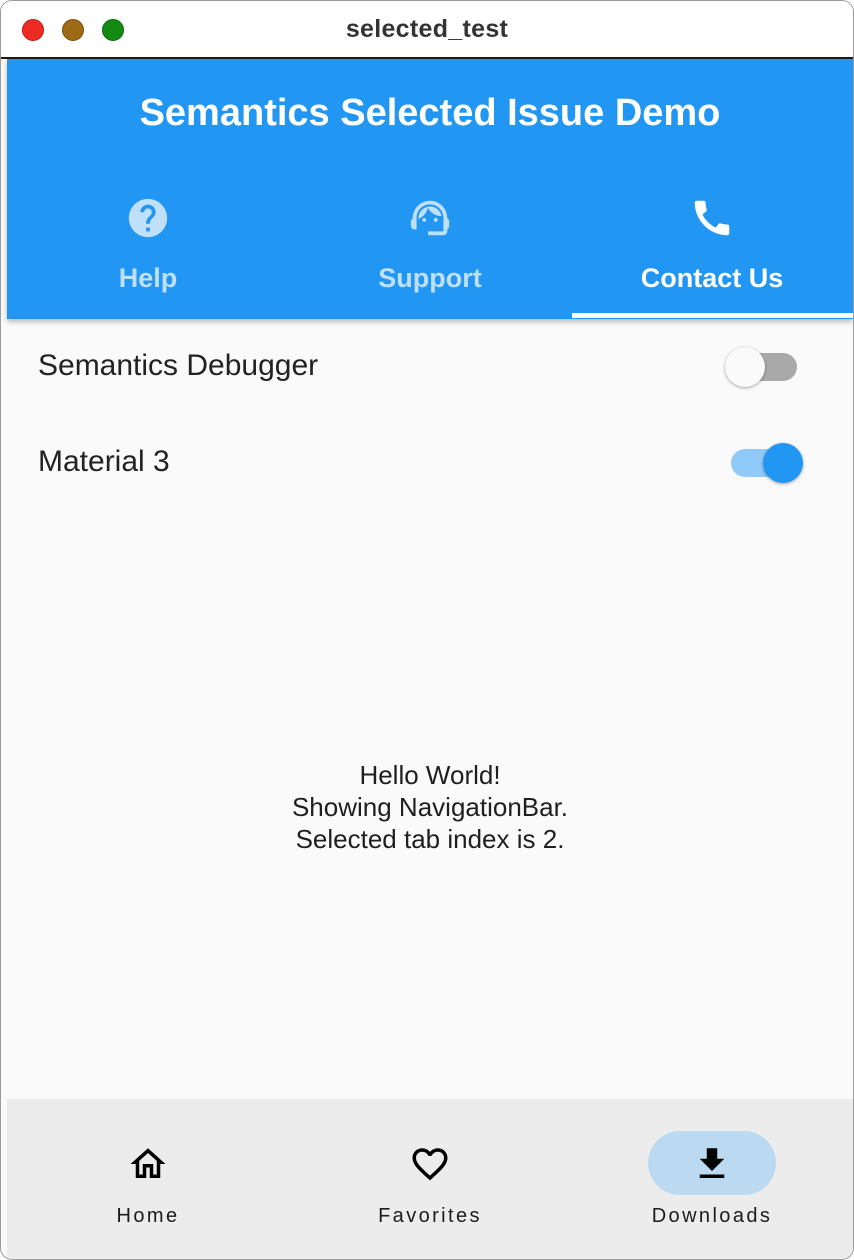 This screenshot has width=854, height=1260. What do you see at coordinates (430, 775) in the screenshot?
I see `status-line-1: Hello World!` at bounding box center [430, 775].